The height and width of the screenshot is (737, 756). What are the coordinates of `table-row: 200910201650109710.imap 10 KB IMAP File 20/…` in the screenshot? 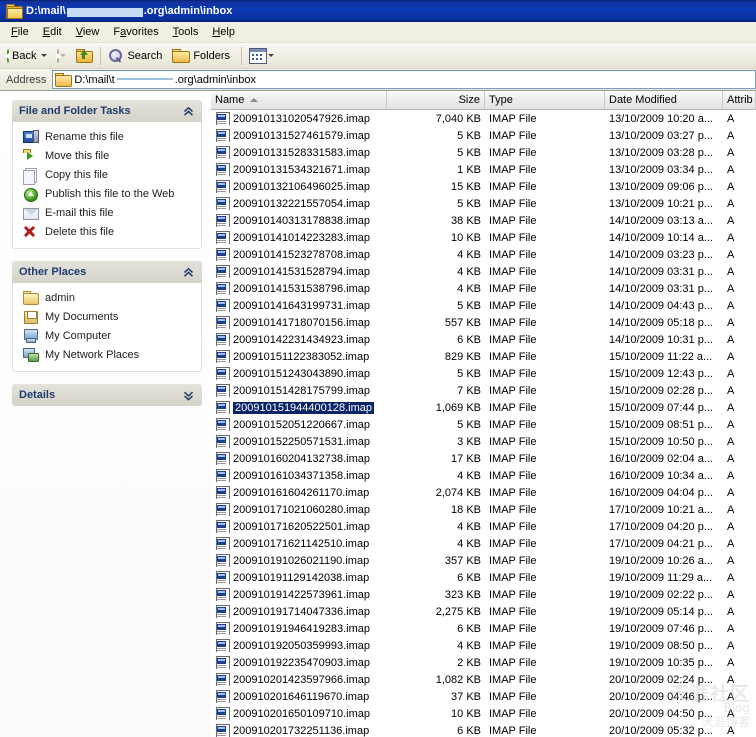 It's located at (483, 713).